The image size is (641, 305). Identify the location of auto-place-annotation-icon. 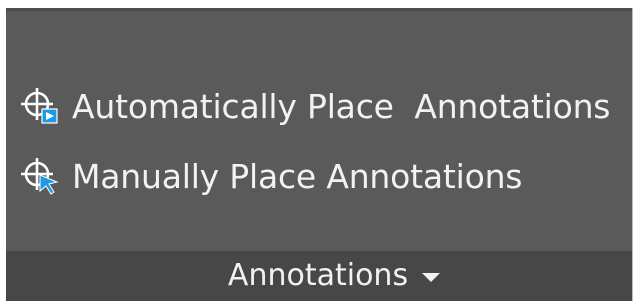
(40, 106).